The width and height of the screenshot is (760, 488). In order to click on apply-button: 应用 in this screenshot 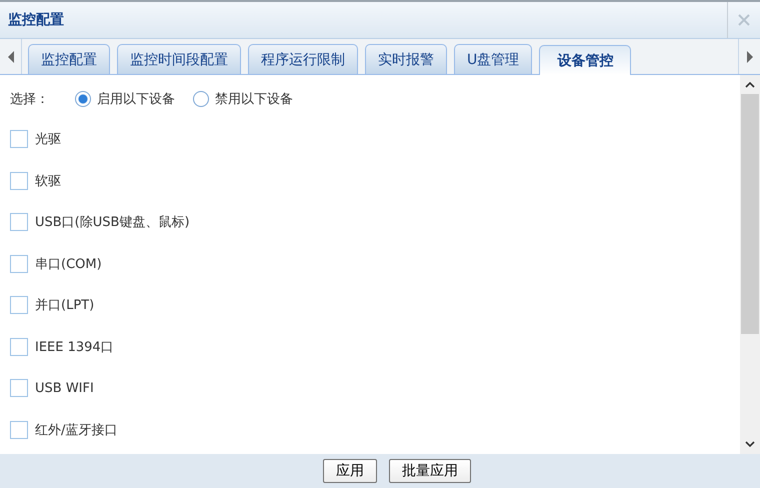, I will do `click(350, 471)`.